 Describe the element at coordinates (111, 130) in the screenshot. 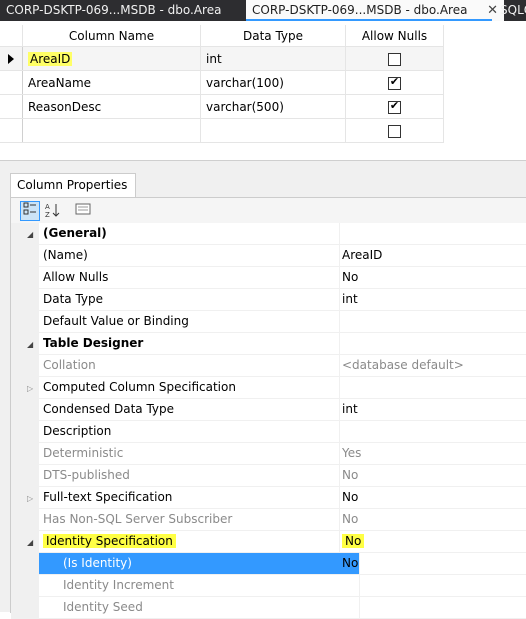

I see `column-name-cell` at that location.